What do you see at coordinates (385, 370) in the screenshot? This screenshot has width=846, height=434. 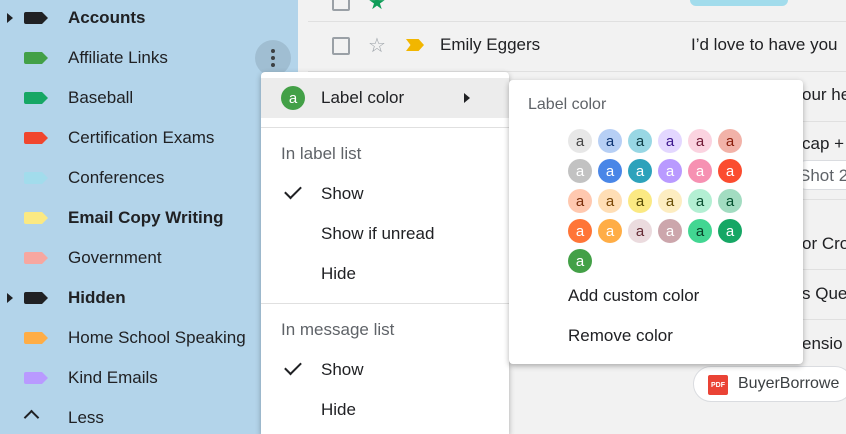 I see `message-list-show-option: Show` at bounding box center [385, 370].